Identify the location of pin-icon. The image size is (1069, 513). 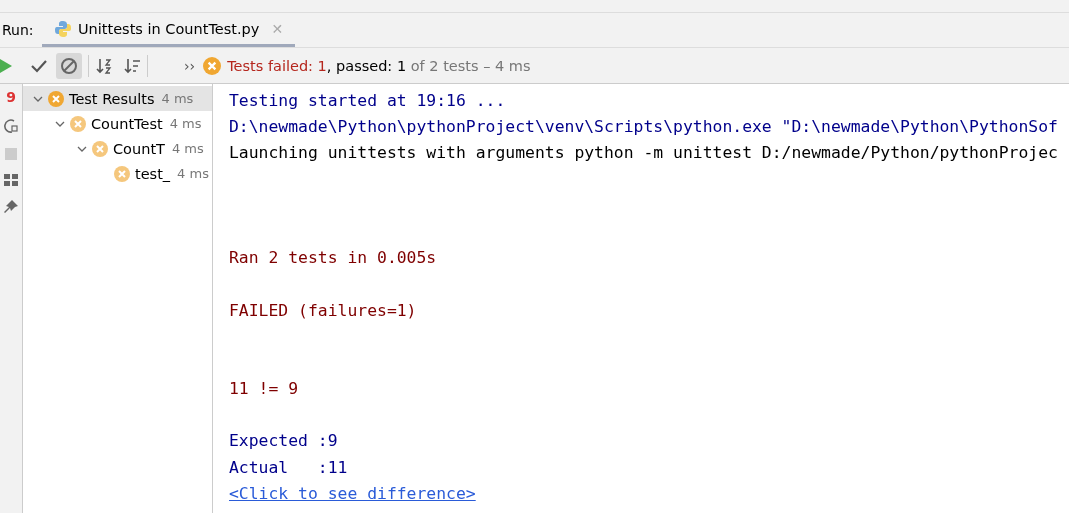
(11, 207).